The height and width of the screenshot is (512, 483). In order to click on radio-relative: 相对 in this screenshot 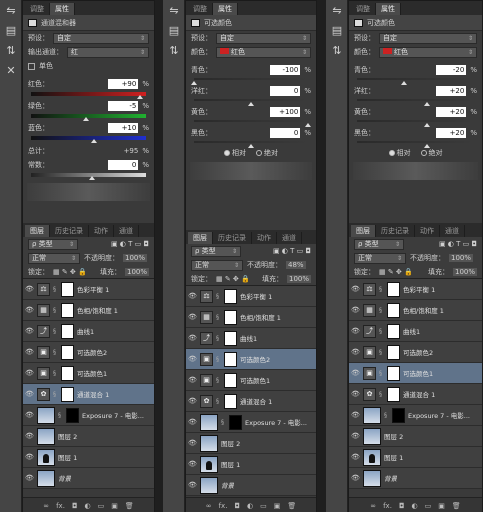, I will do `click(399, 153)`.